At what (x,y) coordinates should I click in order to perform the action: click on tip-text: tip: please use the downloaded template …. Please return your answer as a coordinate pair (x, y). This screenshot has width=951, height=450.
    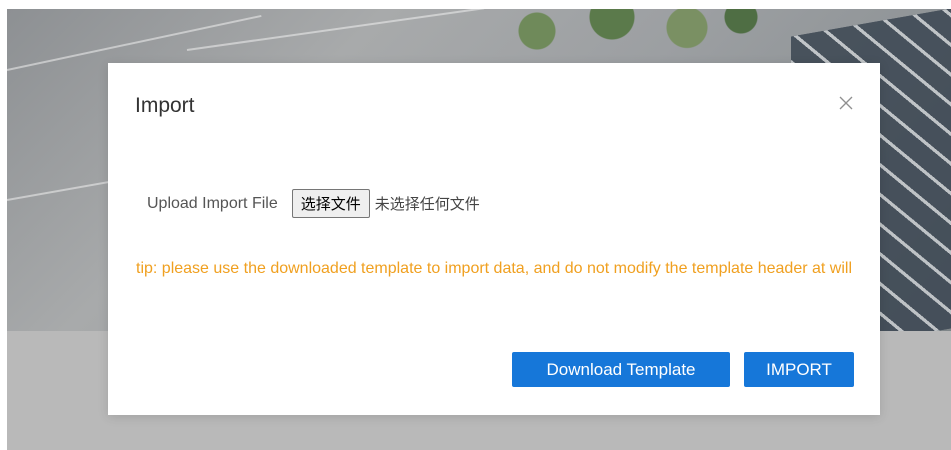
    Looking at the image, I should click on (494, 268).